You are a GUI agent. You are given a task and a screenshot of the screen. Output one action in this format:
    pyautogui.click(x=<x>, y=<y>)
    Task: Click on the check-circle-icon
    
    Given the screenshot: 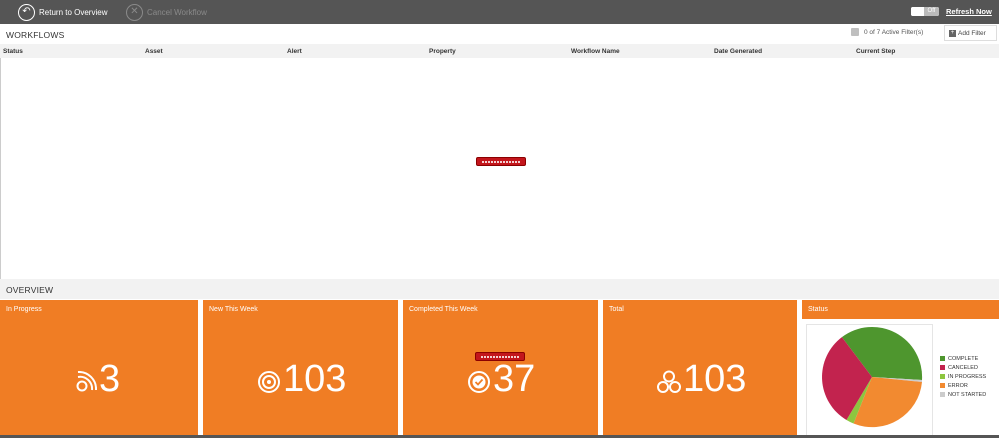 What is the action you would take?
    pyautogui.click(x=479, y=382)
    